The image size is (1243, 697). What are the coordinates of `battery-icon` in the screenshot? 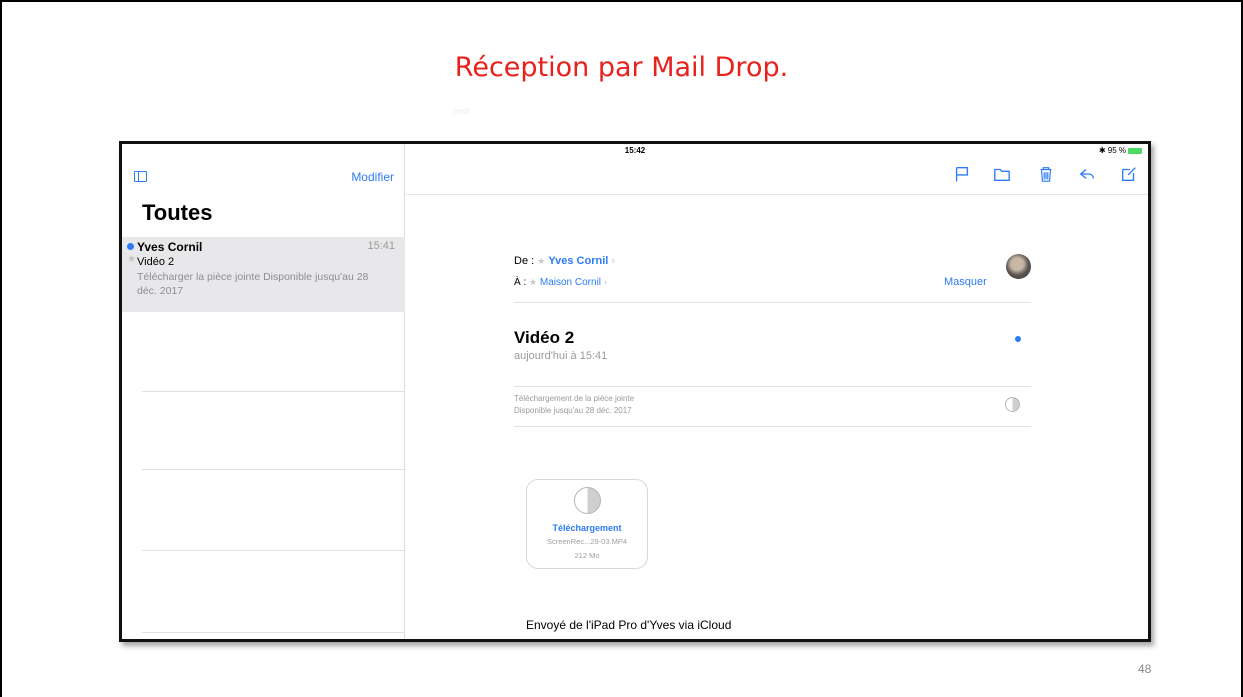 It's located at (1135, 150).